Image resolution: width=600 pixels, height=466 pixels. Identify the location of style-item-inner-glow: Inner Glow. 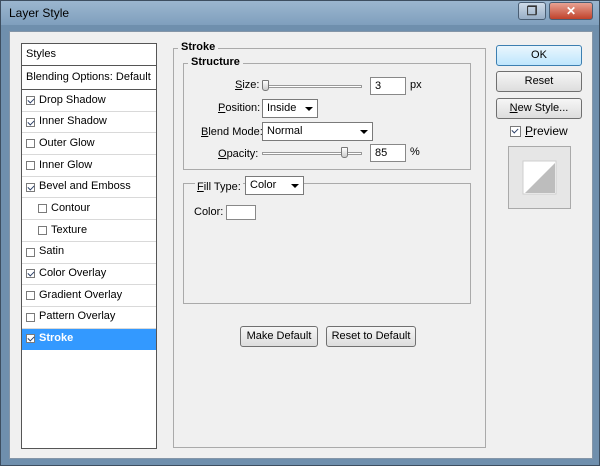
(89, 166).